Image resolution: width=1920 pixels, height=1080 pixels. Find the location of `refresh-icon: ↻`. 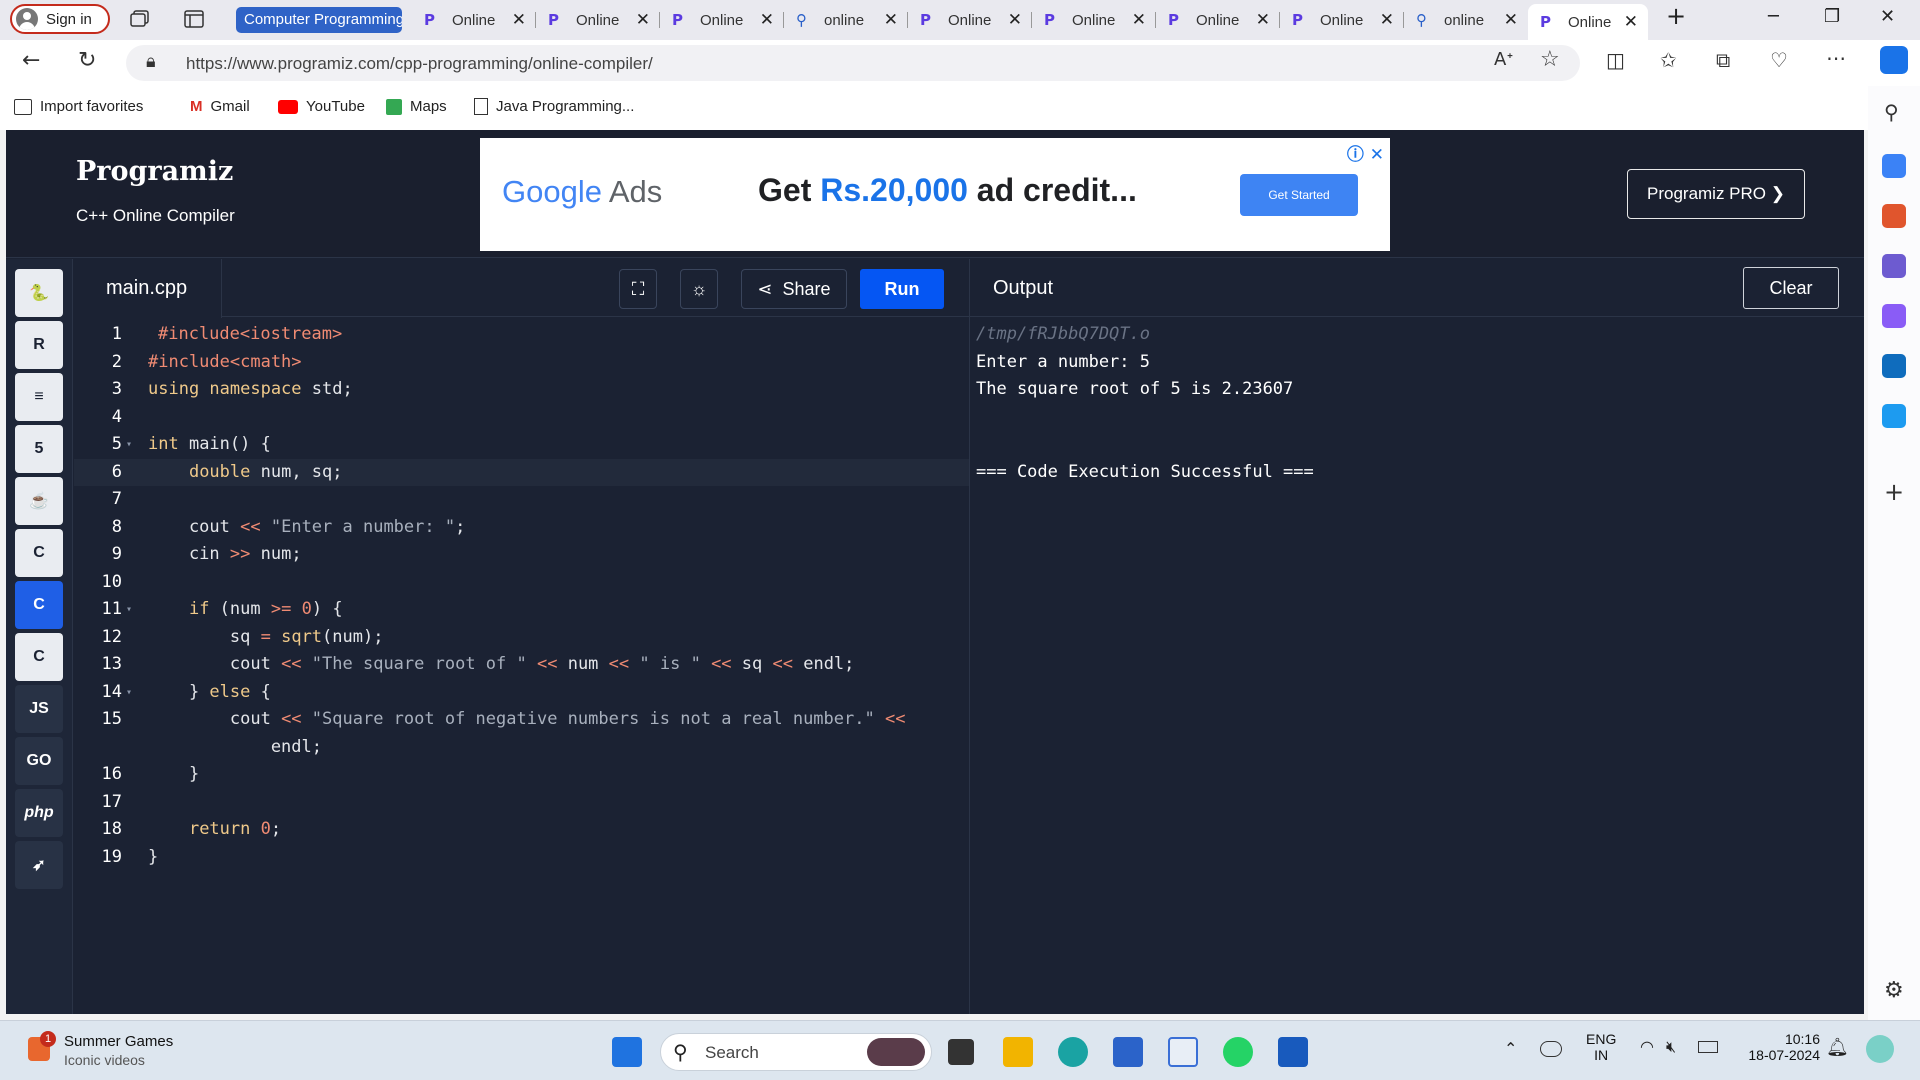

refresh-icon: ↻ is located at coordinates (87, 60).